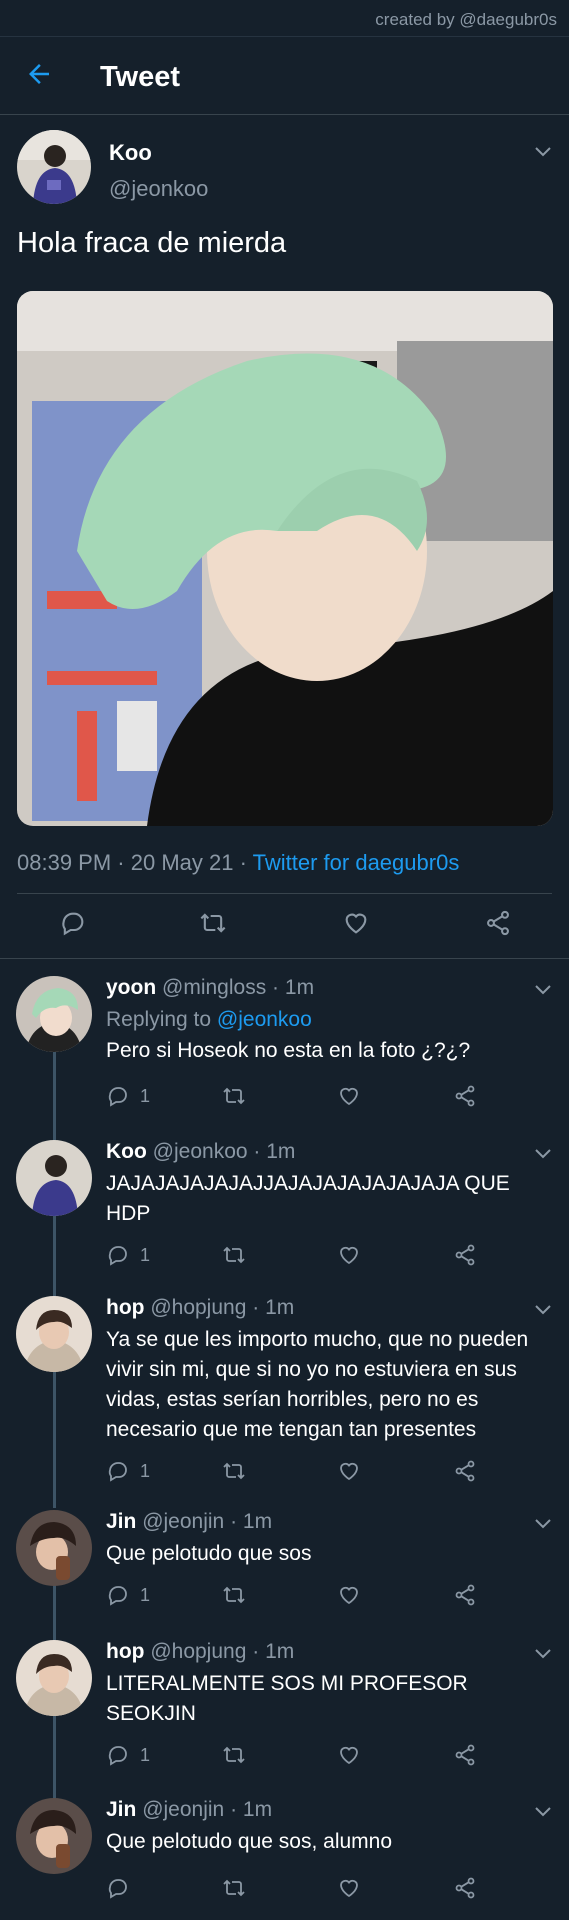 The height and width of the screenshot is (1920, 569). I want to click on reply-header: Jin @jeonjin · 1m, so click(189, 1810).